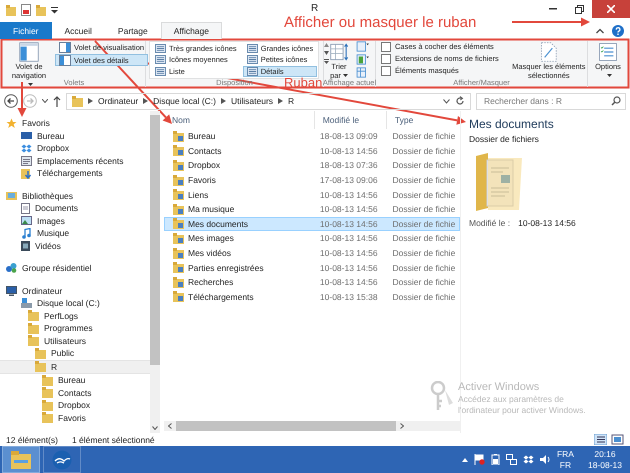  What do you see at coordinates (26, 221) in the screenshot?
I see `image-icon` at bounding box center [26, 221].